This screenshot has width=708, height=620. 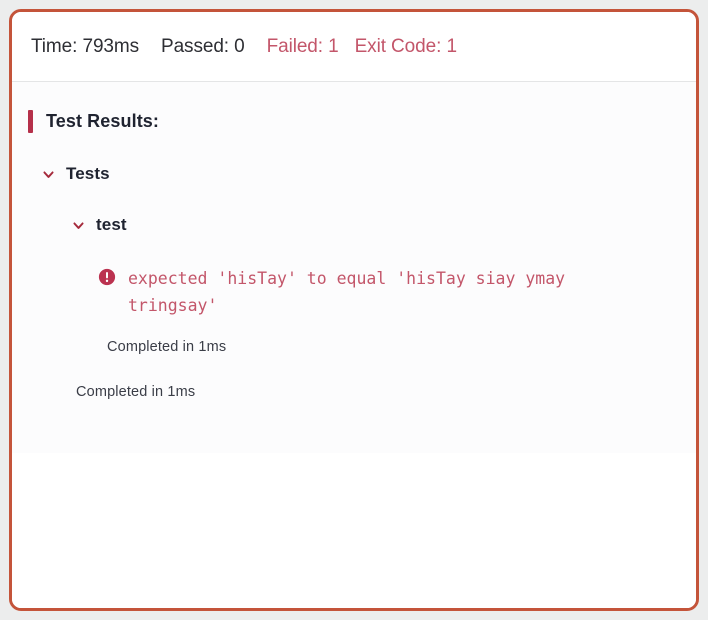 What do you see at coordinates (102, 121) in the screenshot?
I see `page-title-label: Test Results:` at bounding box center [102, 121].